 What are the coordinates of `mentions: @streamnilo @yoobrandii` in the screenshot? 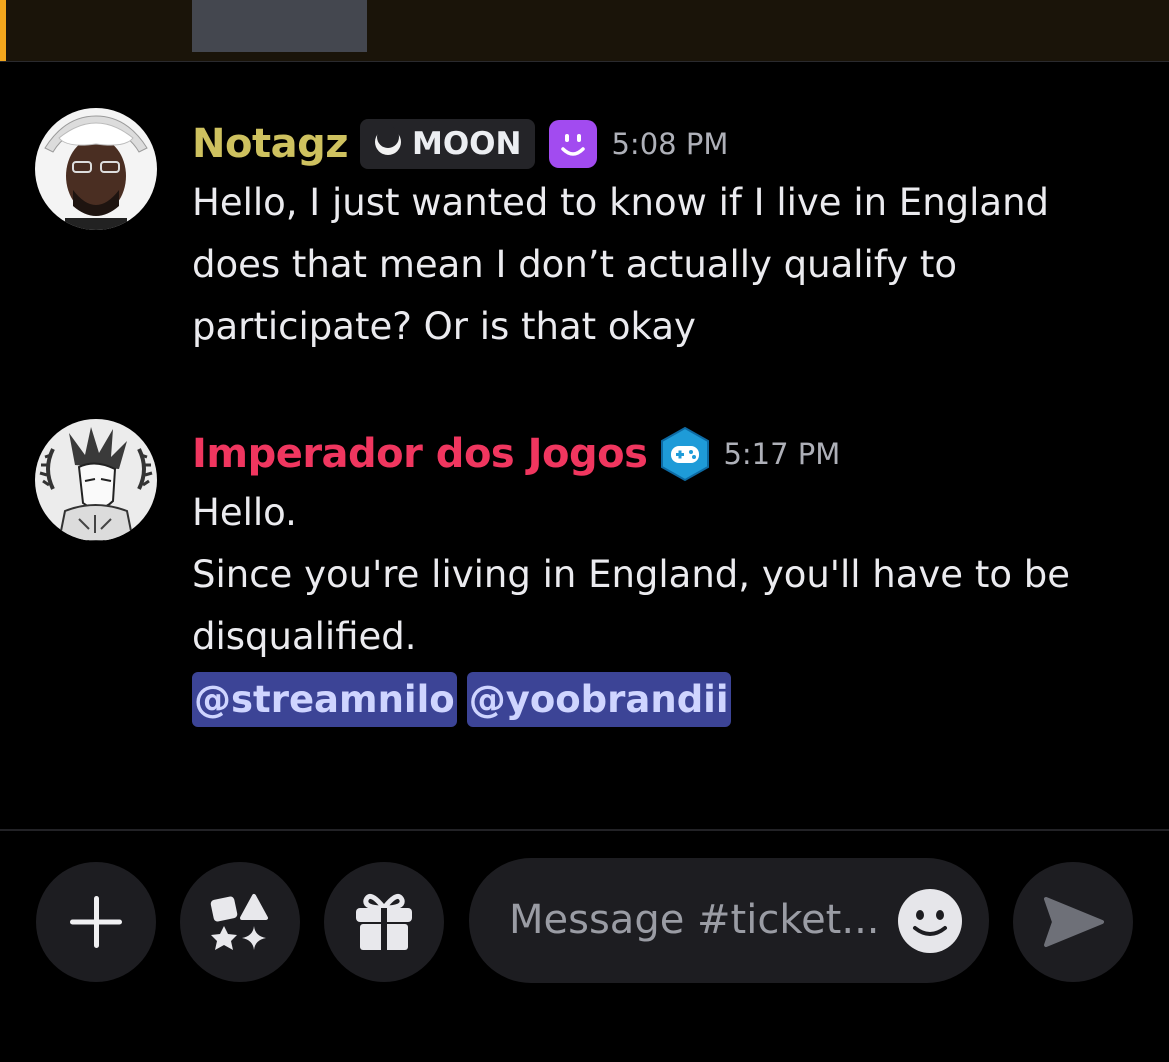 It's located at (667, 699).